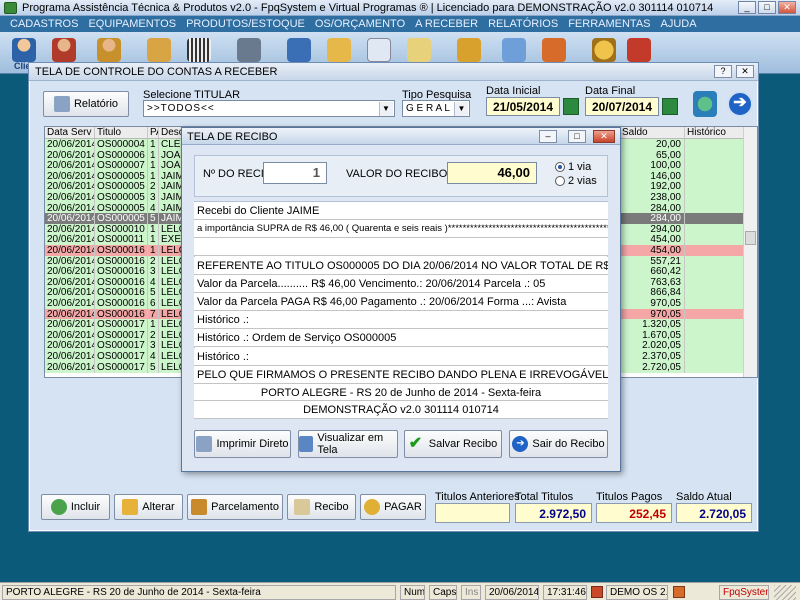 This screenshot has width=800, height=600. I want to click on minimize-button: _, so click(747, 7).